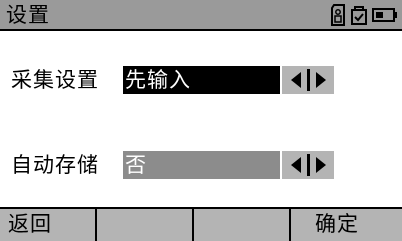 The image size is (402, 241). Describe the element at coordinates (201, 165) in the screenshot. I see `auto-save-field: 否` at that location.